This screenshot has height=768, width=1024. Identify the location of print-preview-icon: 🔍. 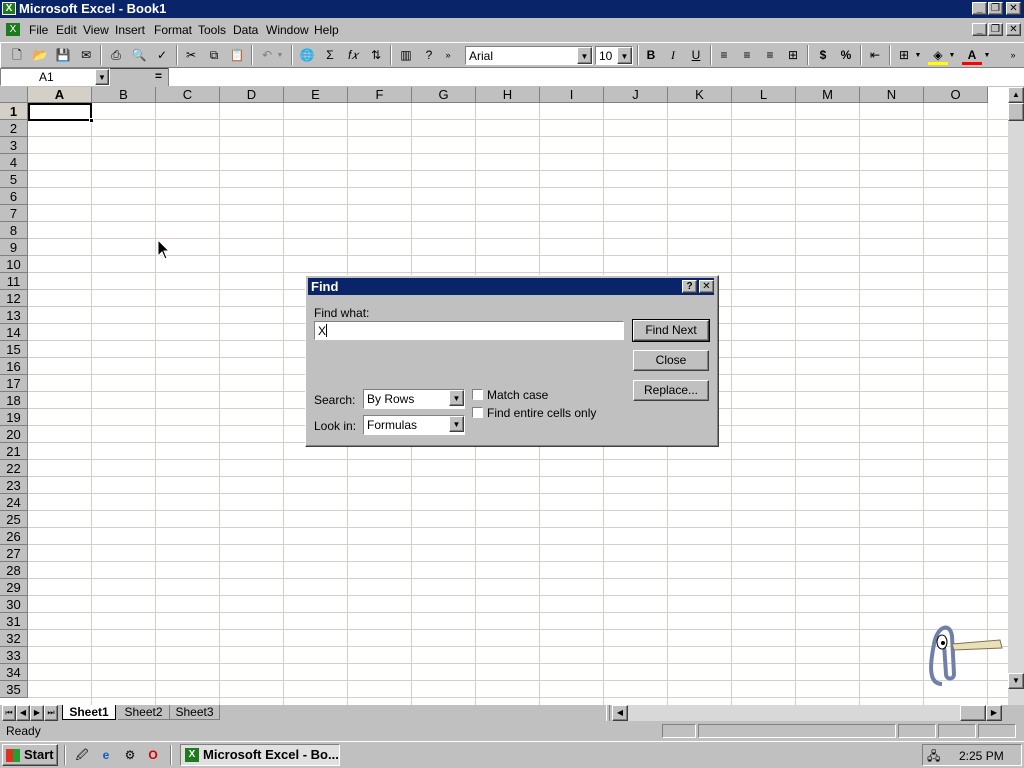
(139, 55).